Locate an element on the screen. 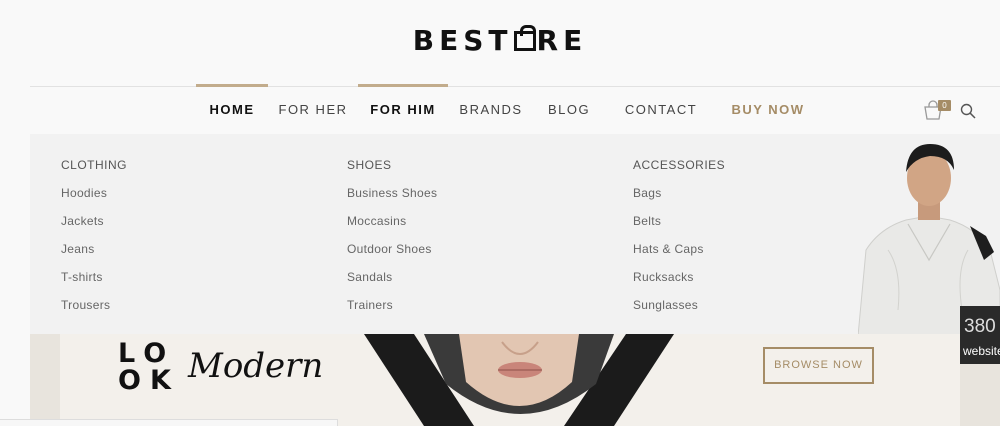 The height and width of the screenshot is (426, 1000). menu-column-heading: ACCESSORIES is located at coordinates (679, 165).